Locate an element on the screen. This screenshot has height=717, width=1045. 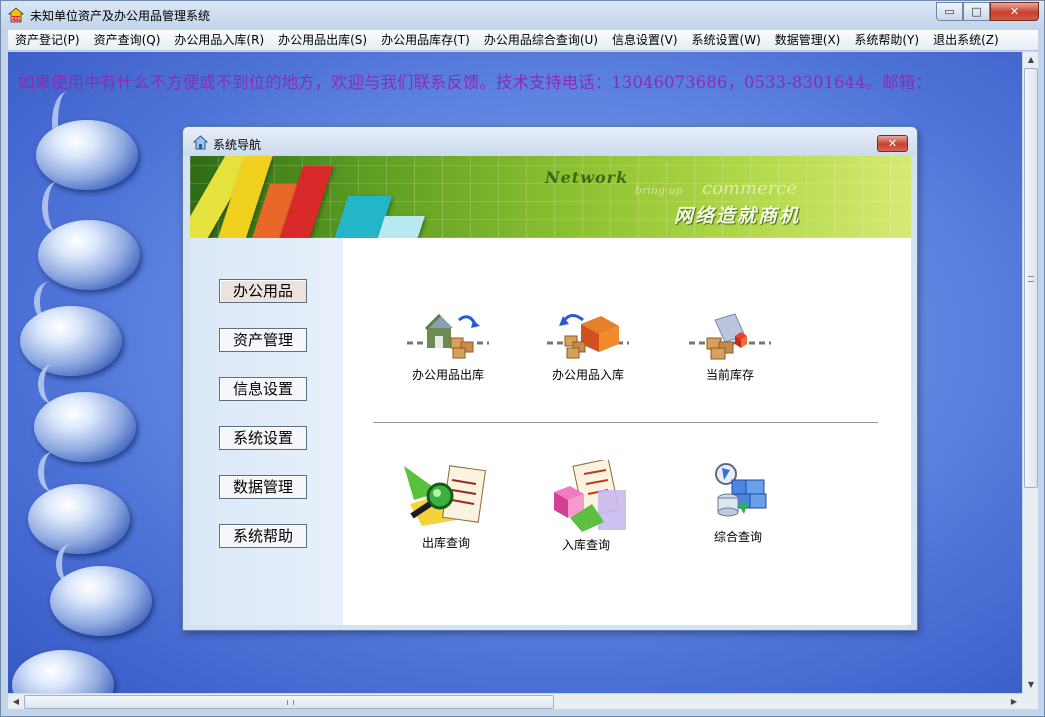
combined-query-icon is located at coordinates (741, 490).